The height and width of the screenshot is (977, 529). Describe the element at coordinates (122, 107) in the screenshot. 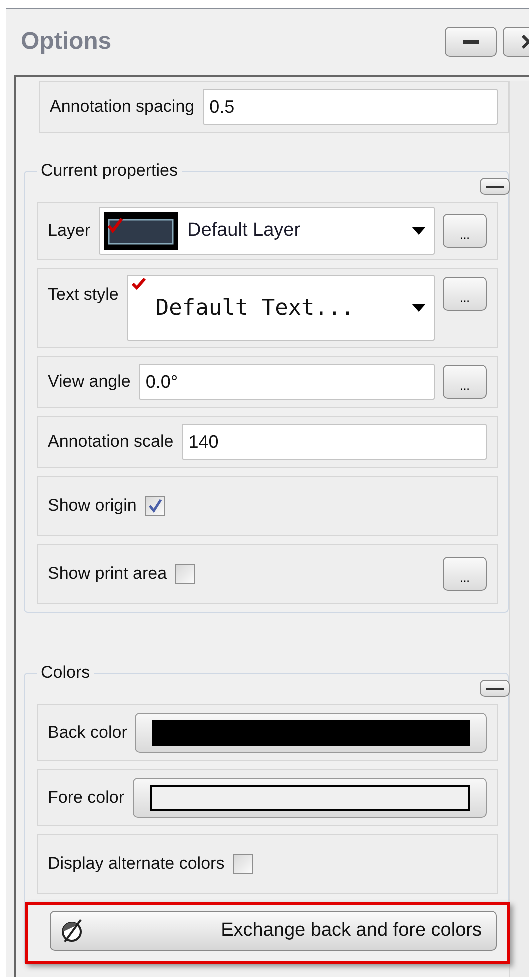

I see `field-label: Annotation spacing` at that location.